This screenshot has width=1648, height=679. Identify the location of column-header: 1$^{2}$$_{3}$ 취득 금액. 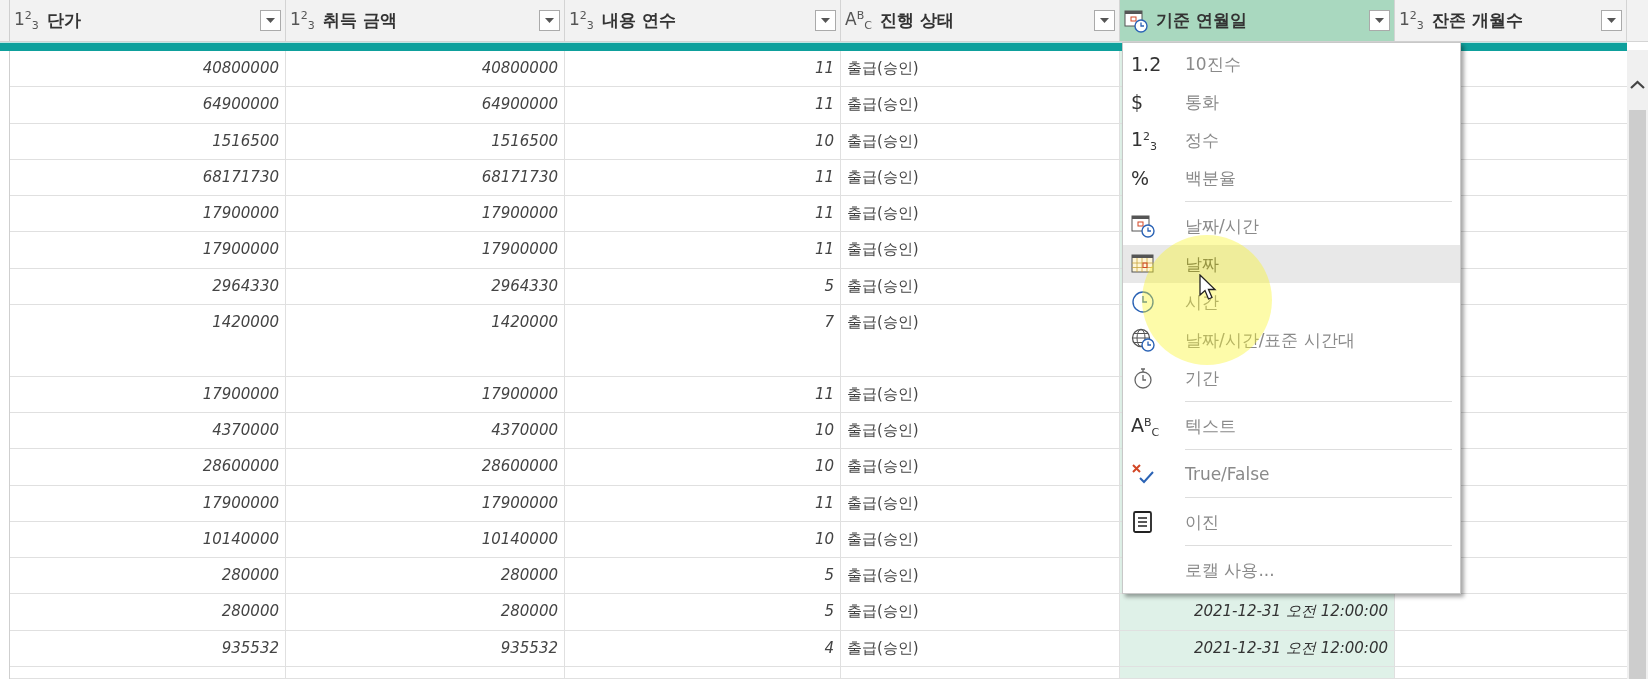
(425, 20).